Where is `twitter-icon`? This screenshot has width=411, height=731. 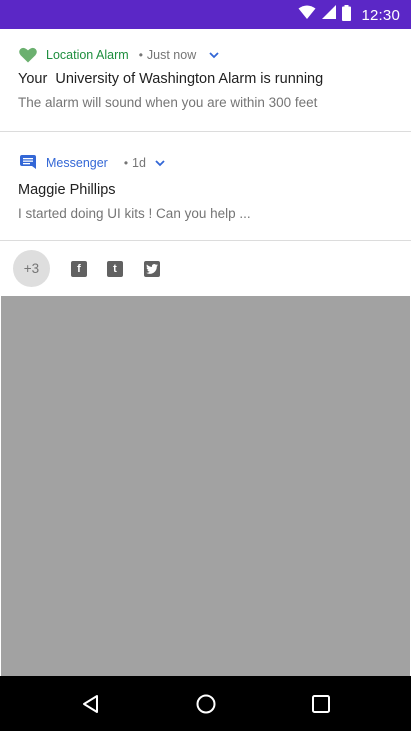
twitter-icon is located at coordinates (152, 269).